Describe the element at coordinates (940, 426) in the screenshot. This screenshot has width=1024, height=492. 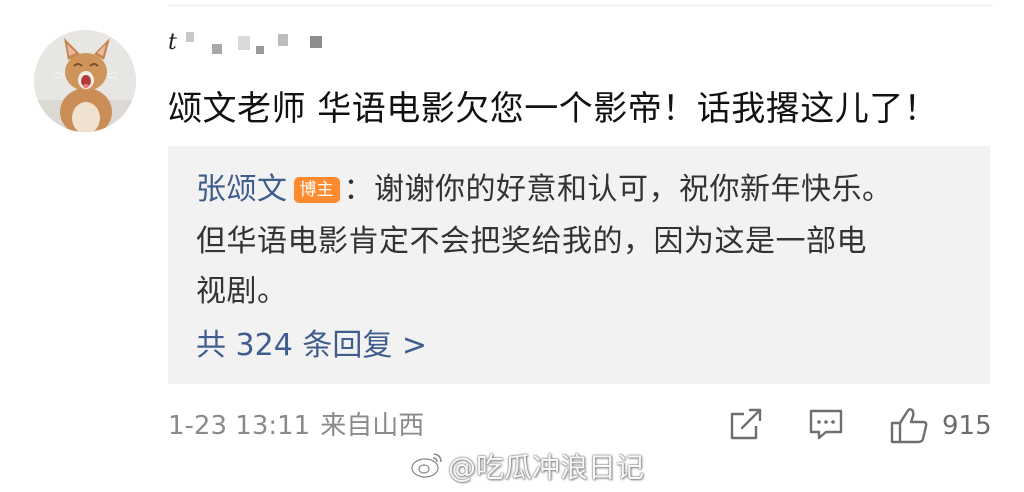
I see `like-button: 915` at that location.